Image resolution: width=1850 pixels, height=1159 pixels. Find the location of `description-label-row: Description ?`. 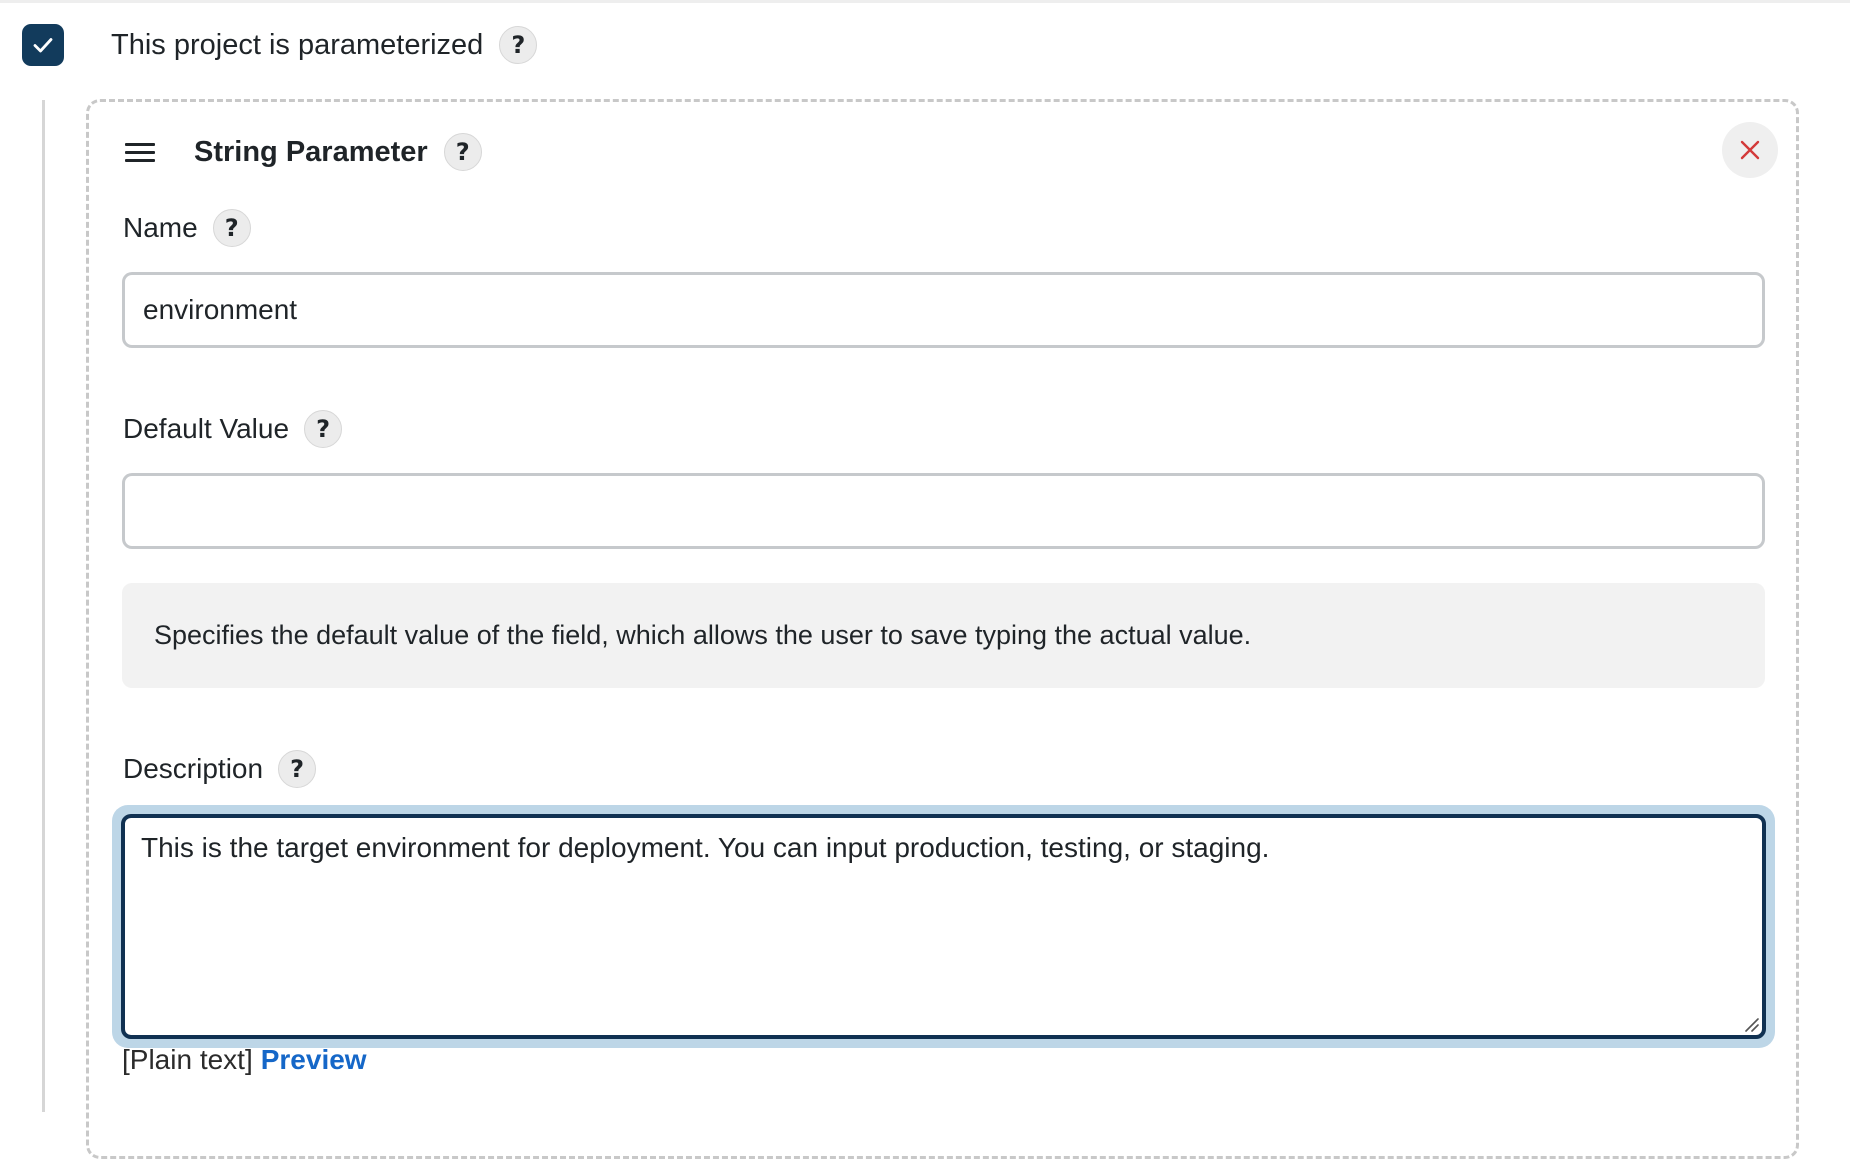

description-label-row: Description ? is located at coordinates (220, 769).